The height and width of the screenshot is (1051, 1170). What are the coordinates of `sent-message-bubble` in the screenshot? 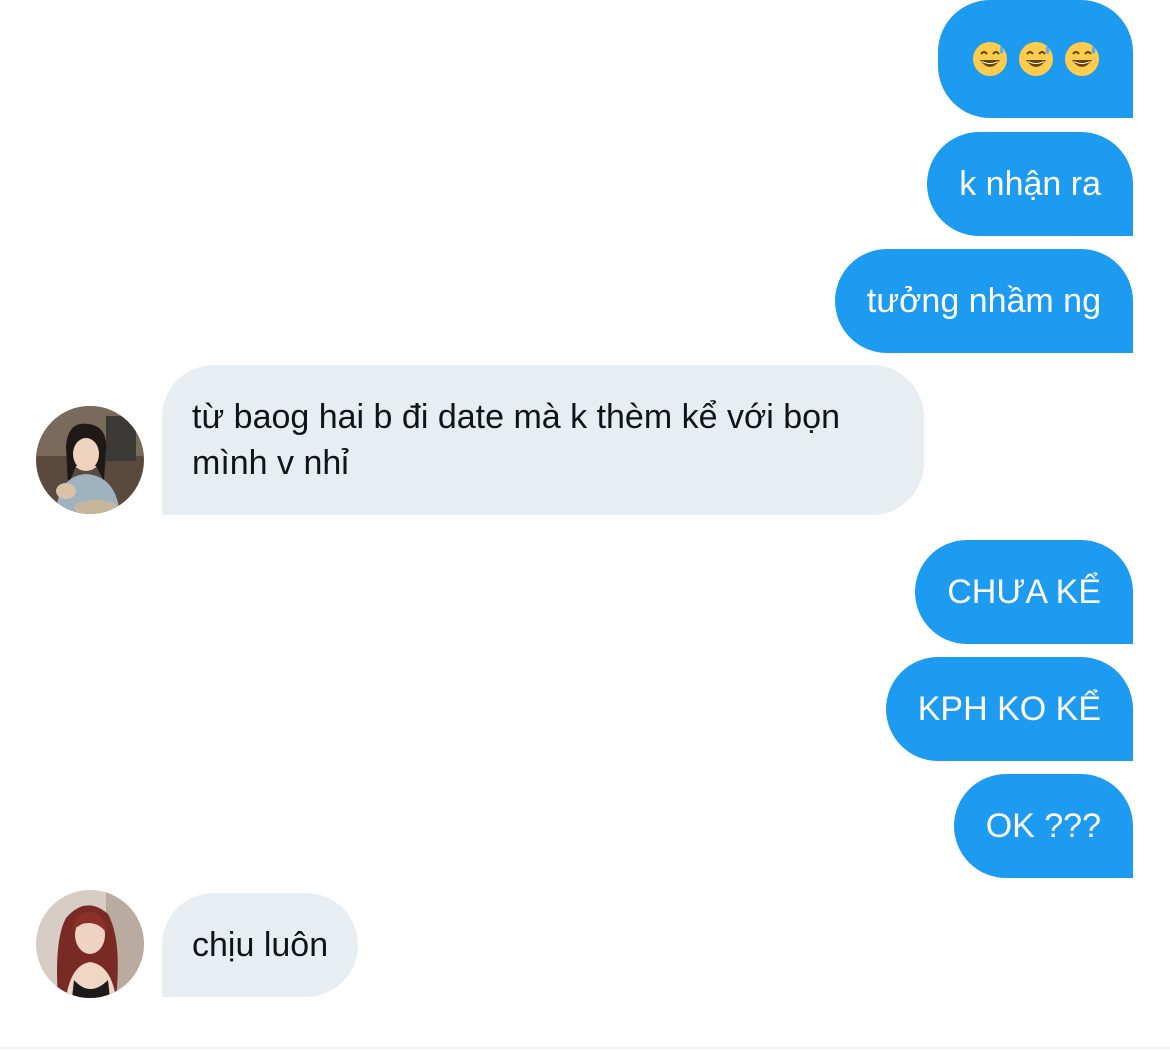 It's located at (1035, 59).